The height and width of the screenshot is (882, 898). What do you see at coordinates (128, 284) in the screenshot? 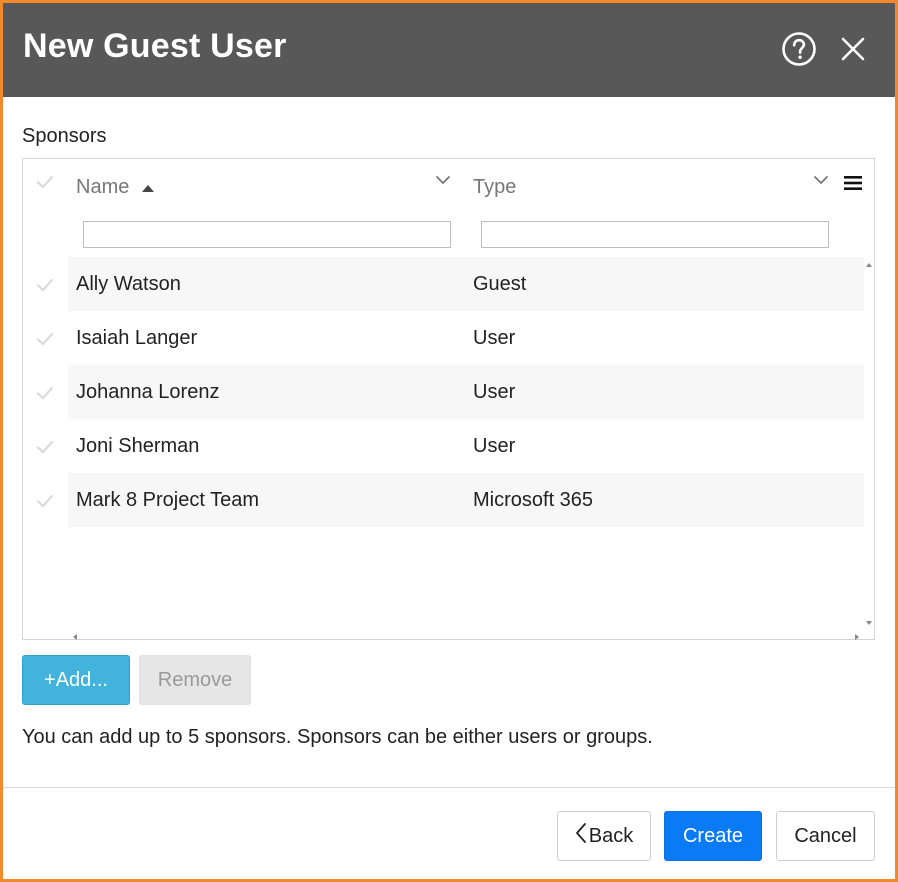
I see `cell-name: Ally Watson` at bounding box center [128, 284].